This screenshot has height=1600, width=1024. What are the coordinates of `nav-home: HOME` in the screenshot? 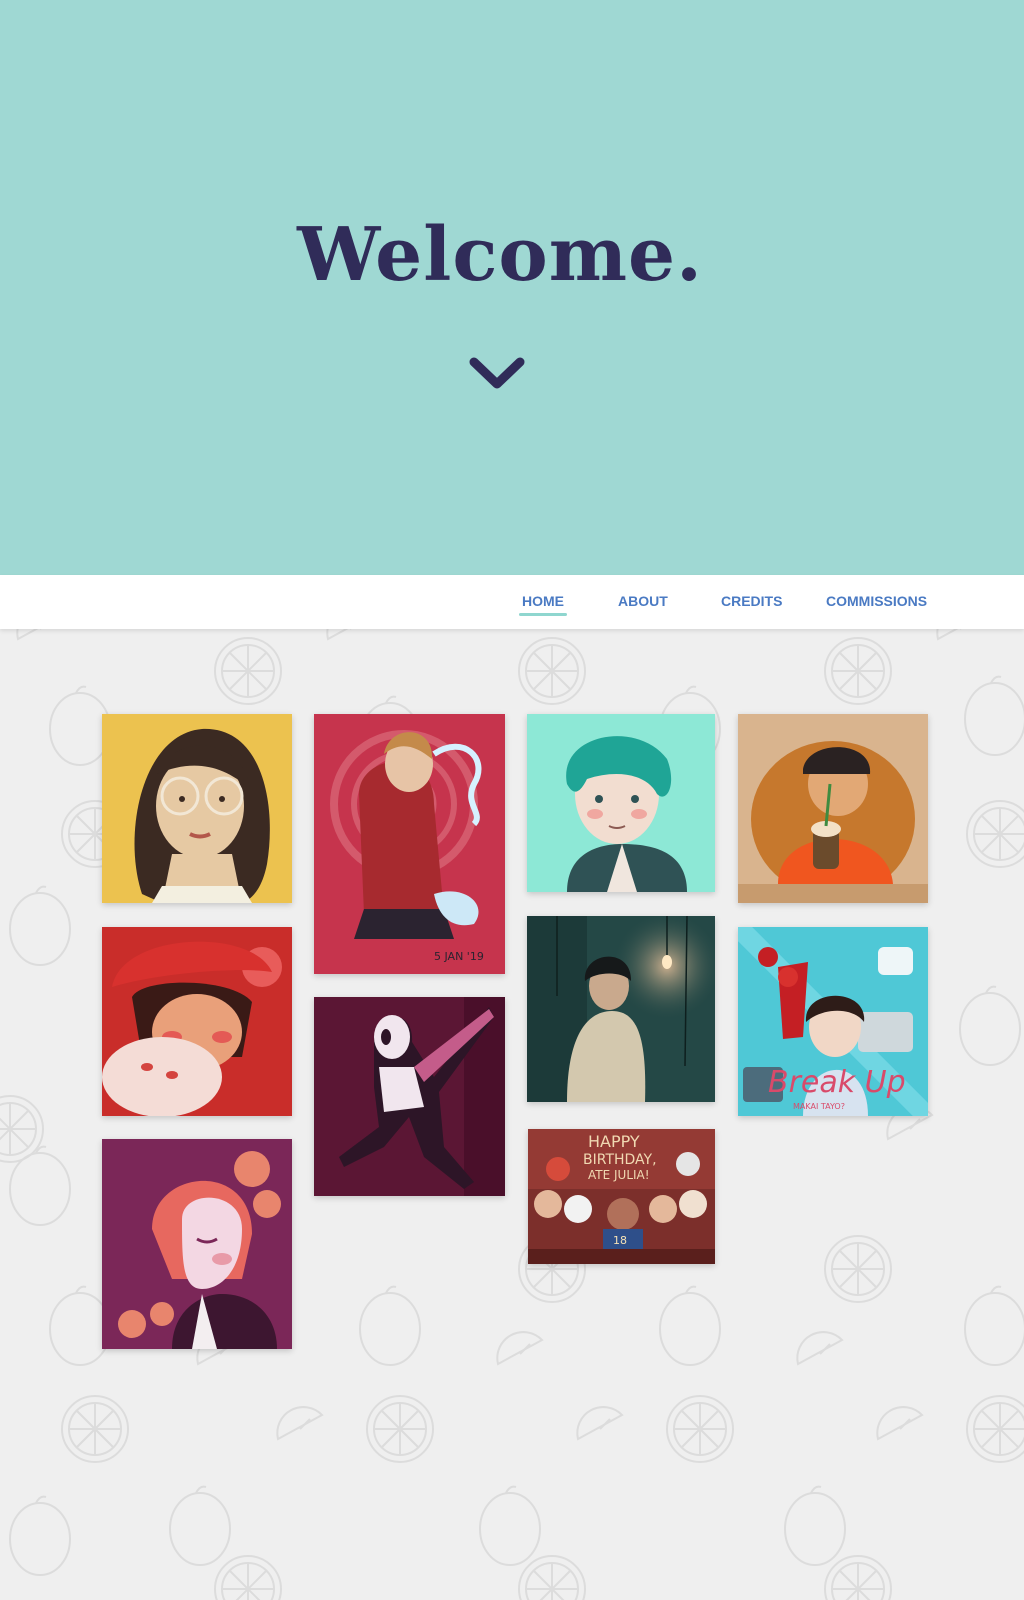 It's located at (543, 604).